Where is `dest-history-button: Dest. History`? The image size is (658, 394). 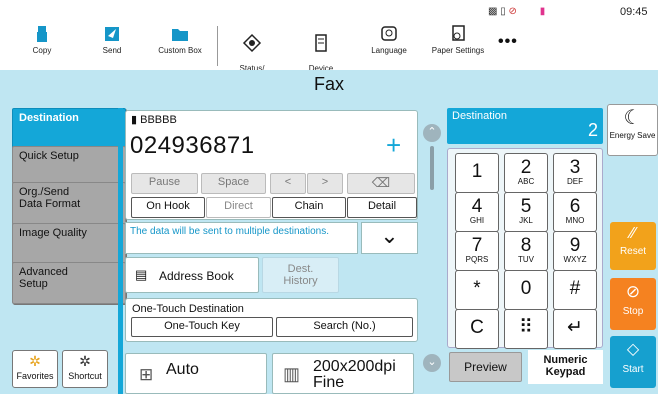 dest-history-button: Dest. History is located at coordinates (300, 275).